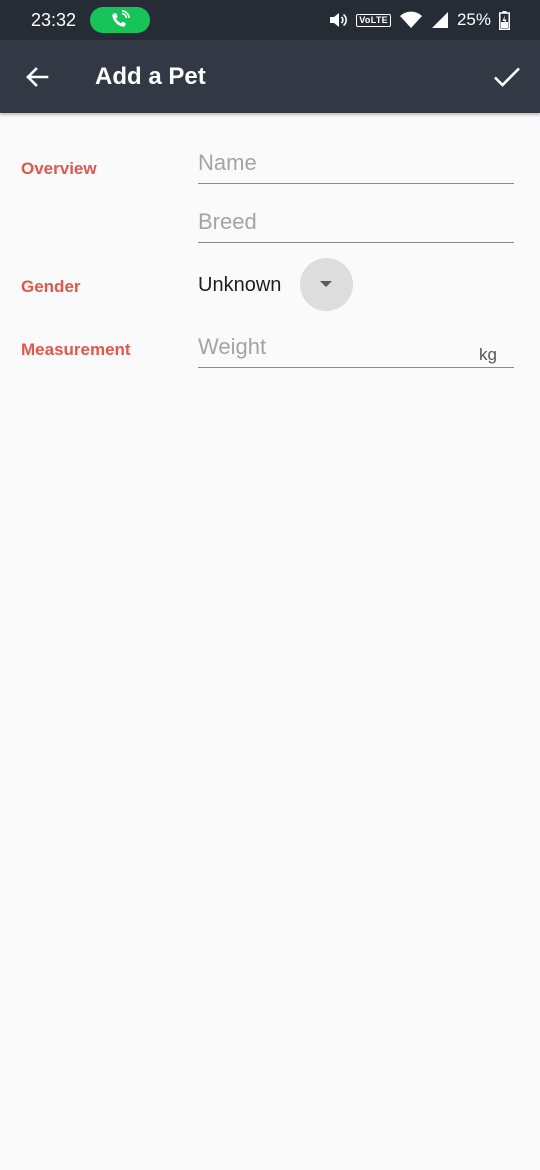 This screenshot has height=1170, width=540. Describe the element at coordinates (51, 286) in the screenshot. I see `gender-section-label: Gender` at that location.